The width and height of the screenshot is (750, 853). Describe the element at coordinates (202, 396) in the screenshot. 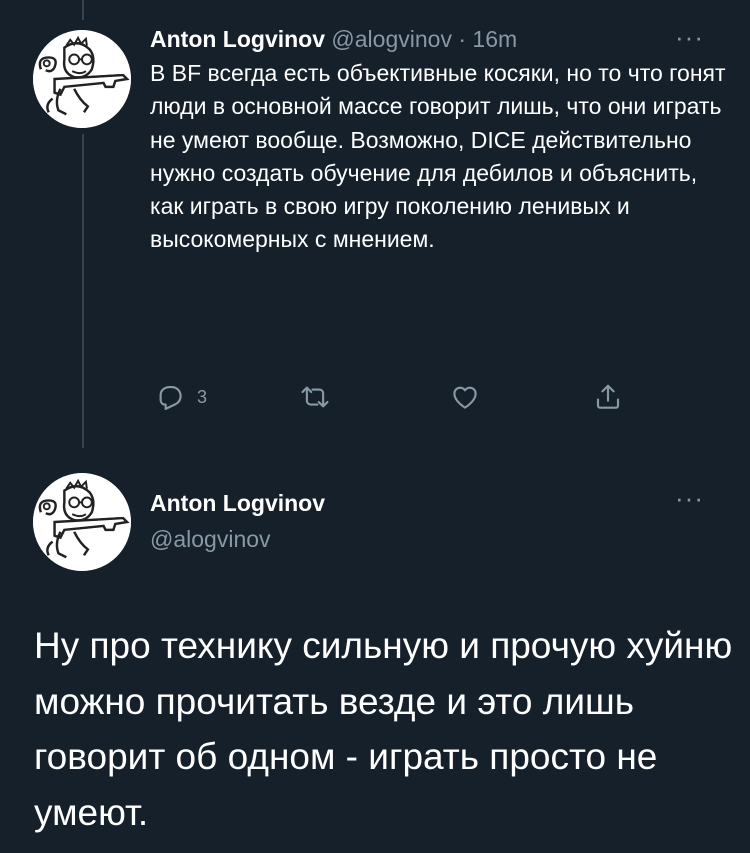

I see `reply-count: 3` at that location.